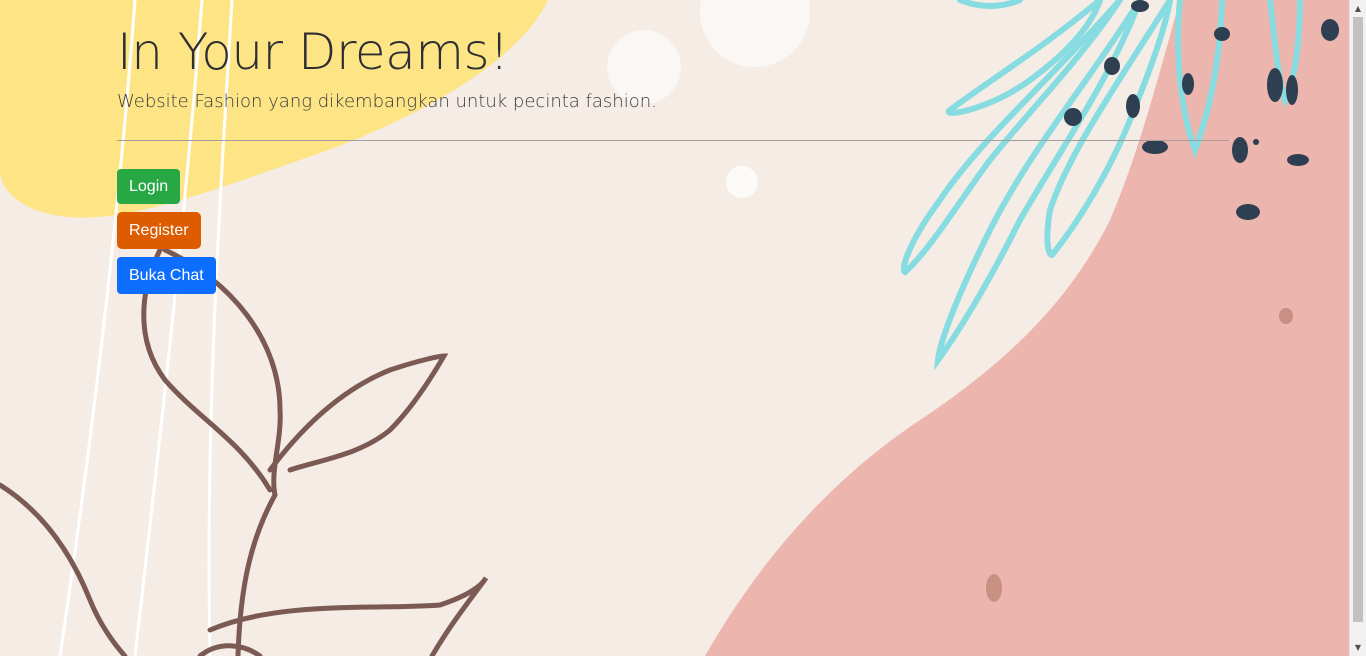 The height and width of the screenshot is (656, 1366). Describe the element at coordinates (1358, 8) in the screenshot. I see `triangle-up-icon: ▲` at that location.